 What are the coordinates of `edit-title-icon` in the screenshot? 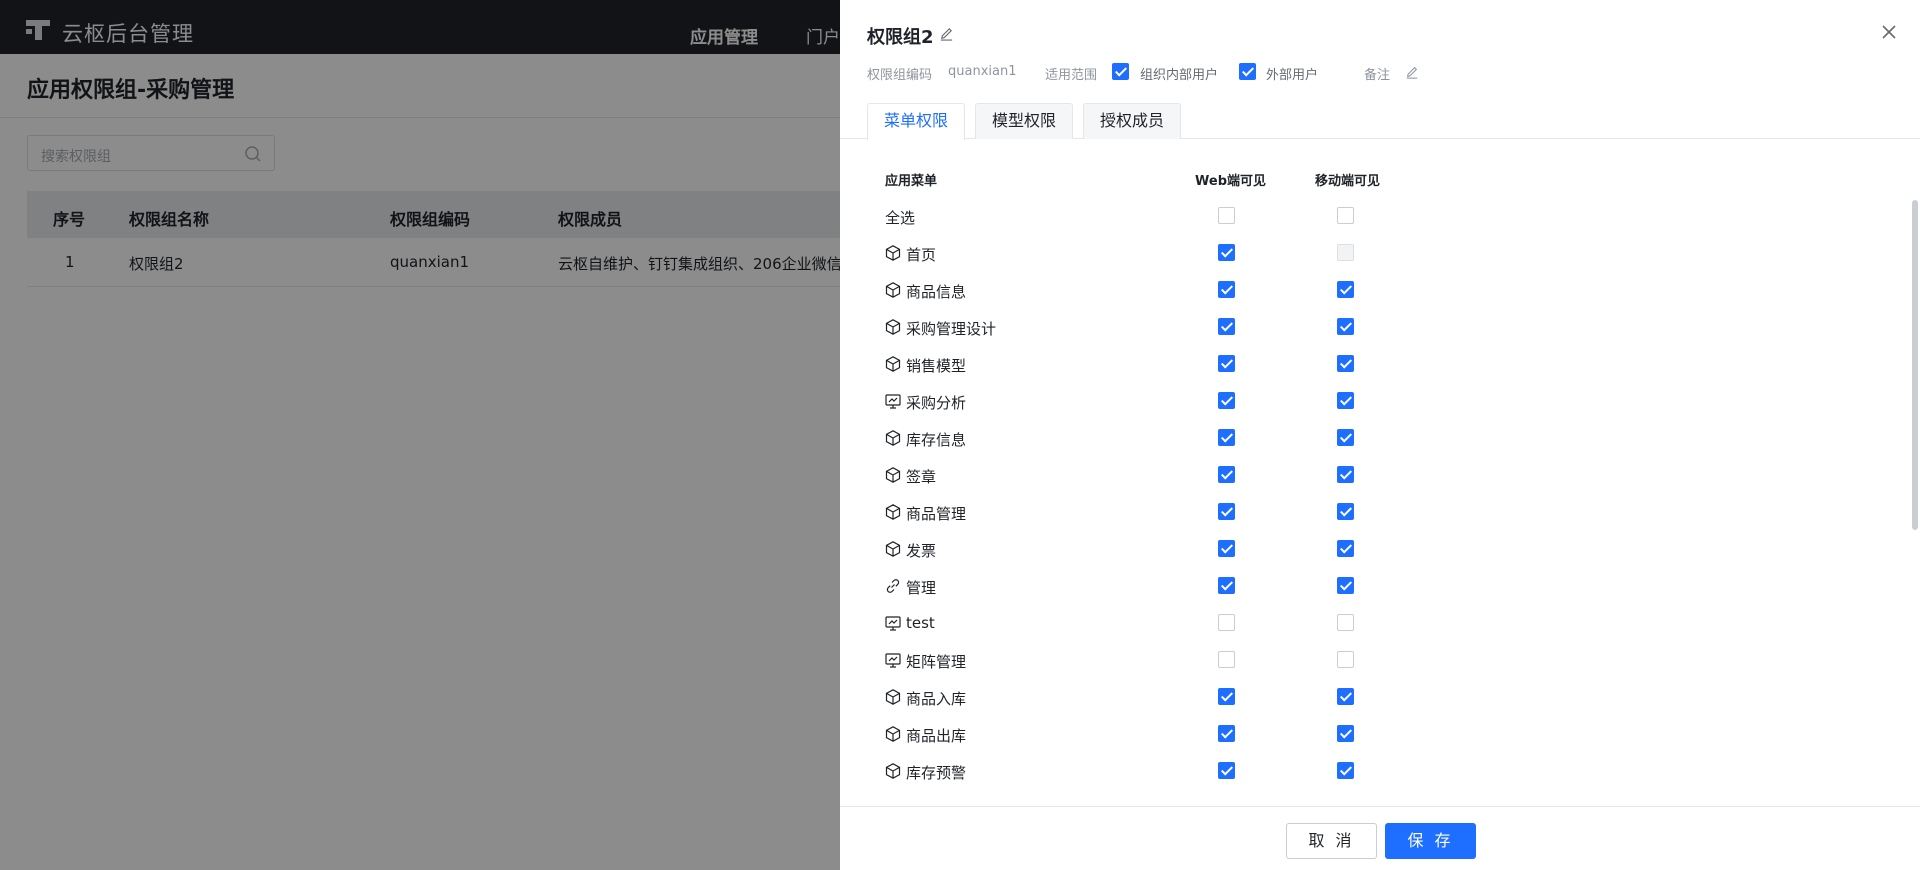 It's located at (946, 33).